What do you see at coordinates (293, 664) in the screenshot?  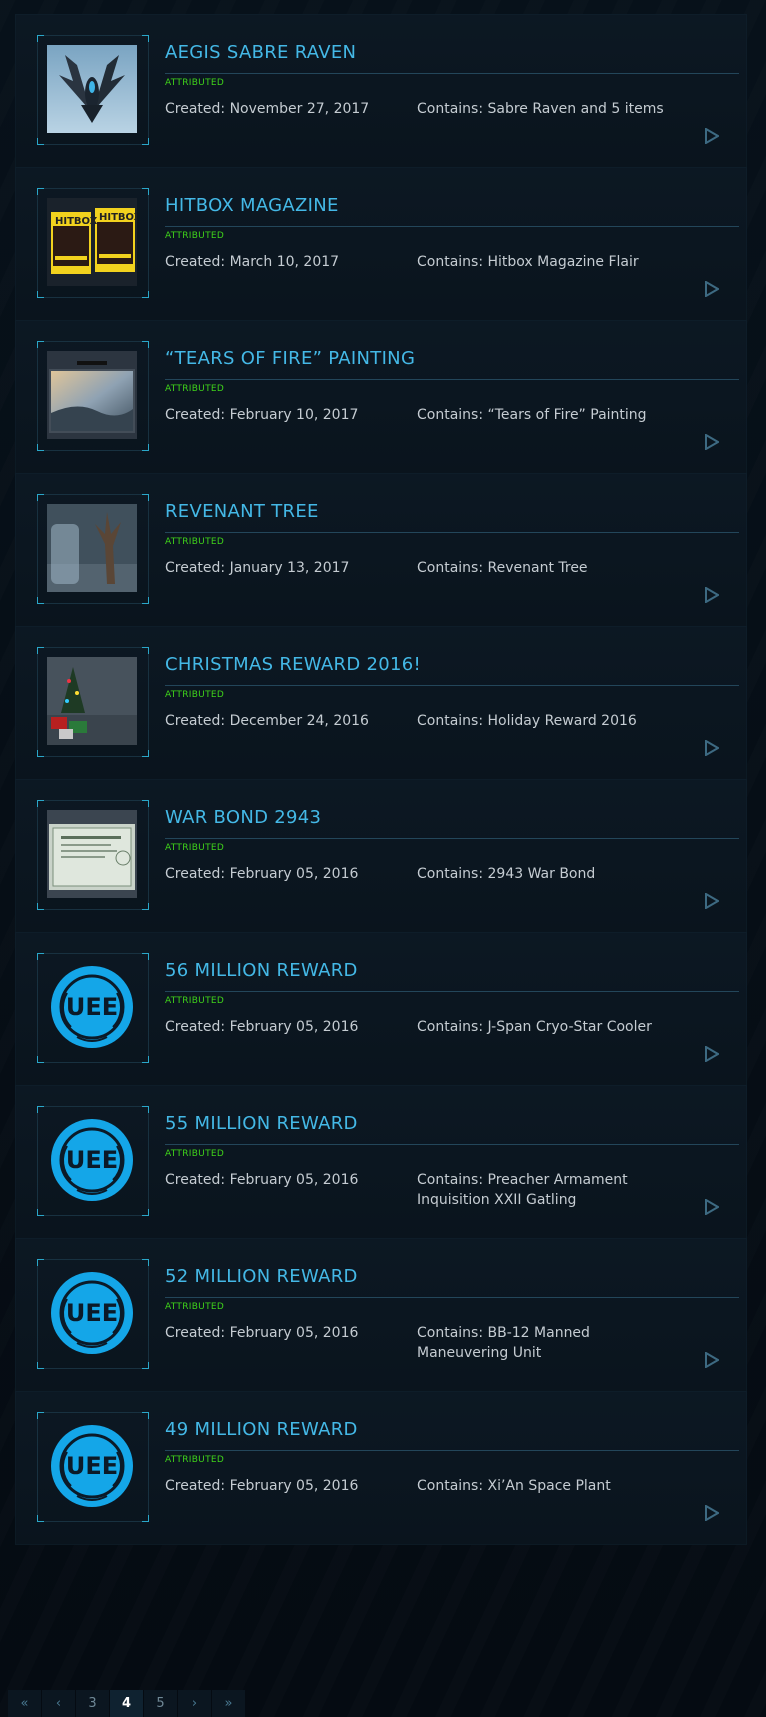 I see `pledge-title: CHRISTMAS REWARD 2016!` at bounding box center [293, 664].